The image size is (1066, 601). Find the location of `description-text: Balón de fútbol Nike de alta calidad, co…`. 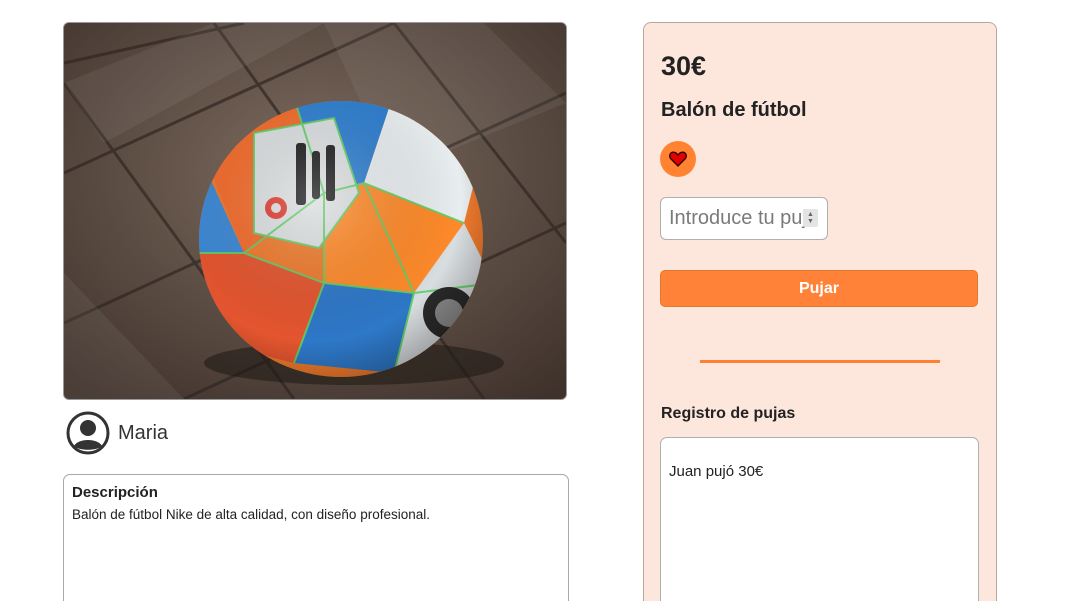

description-text: Balón de fútbol Nike de alta calidad, co… is located at coordinates (251, 514).